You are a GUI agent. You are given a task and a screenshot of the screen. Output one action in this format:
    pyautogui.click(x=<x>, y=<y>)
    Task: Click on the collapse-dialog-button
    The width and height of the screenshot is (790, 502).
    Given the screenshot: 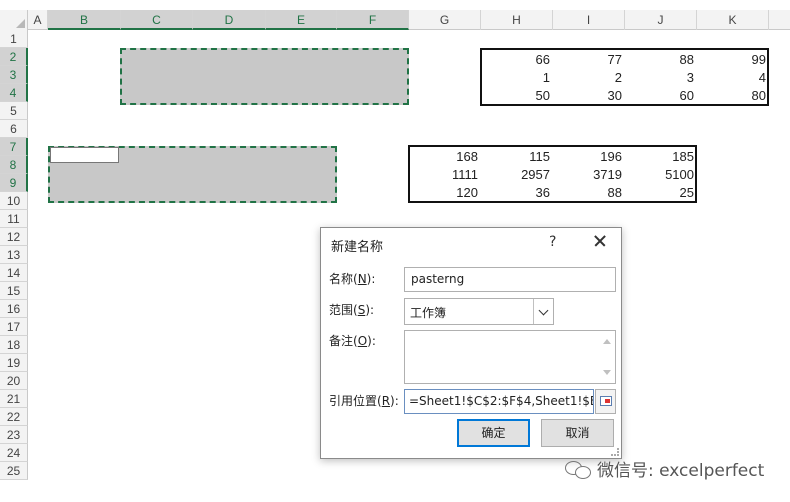 What is the action you would take?
    pyautogui.click(x=605, y=401)
    